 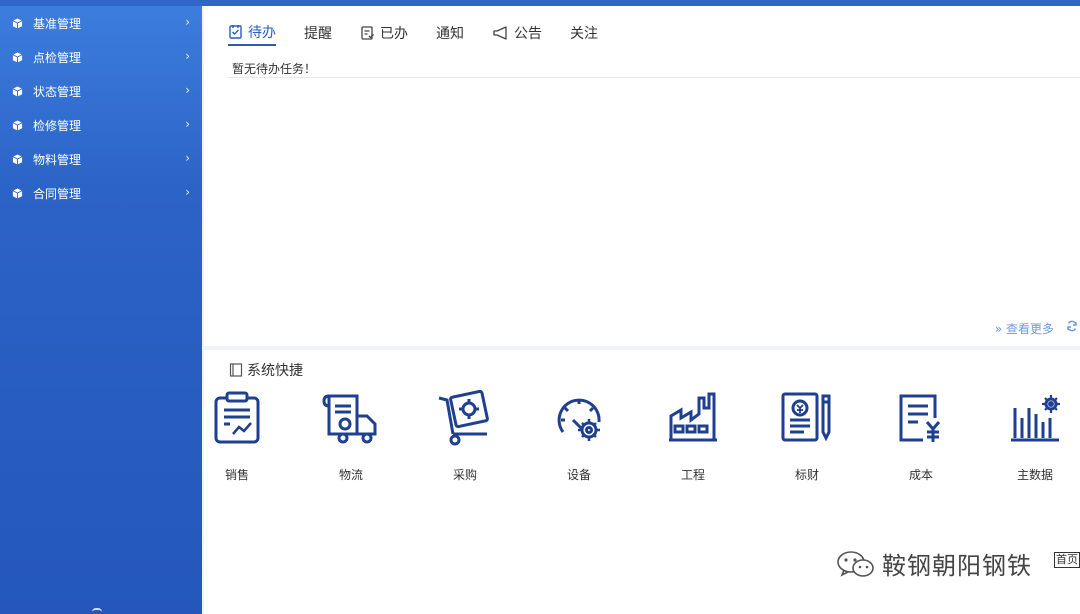 What do you see at coordinates (101, 125) in the screenshot?
I see `sidebar-item-maintenance: 检修管理 ›` at bounding box center [101, 125].